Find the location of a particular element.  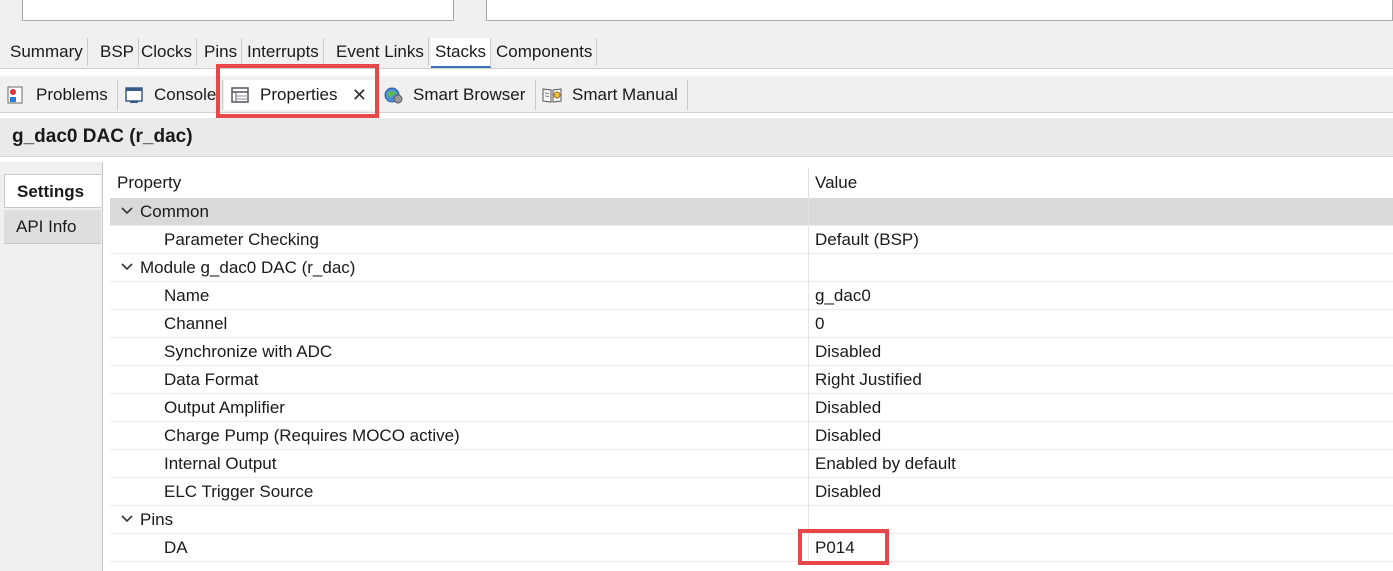

top-field-left is located at coordinates (238, 10).